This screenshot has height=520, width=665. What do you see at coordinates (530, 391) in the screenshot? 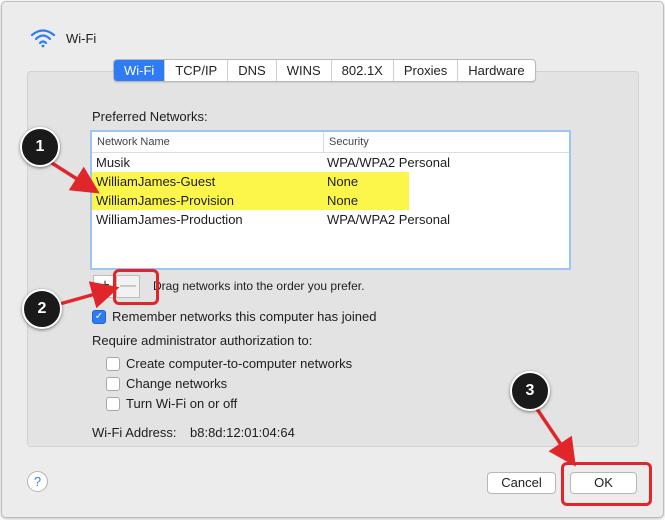
I see `annotation-badge-3: 3` at bounding box center [530, 391].